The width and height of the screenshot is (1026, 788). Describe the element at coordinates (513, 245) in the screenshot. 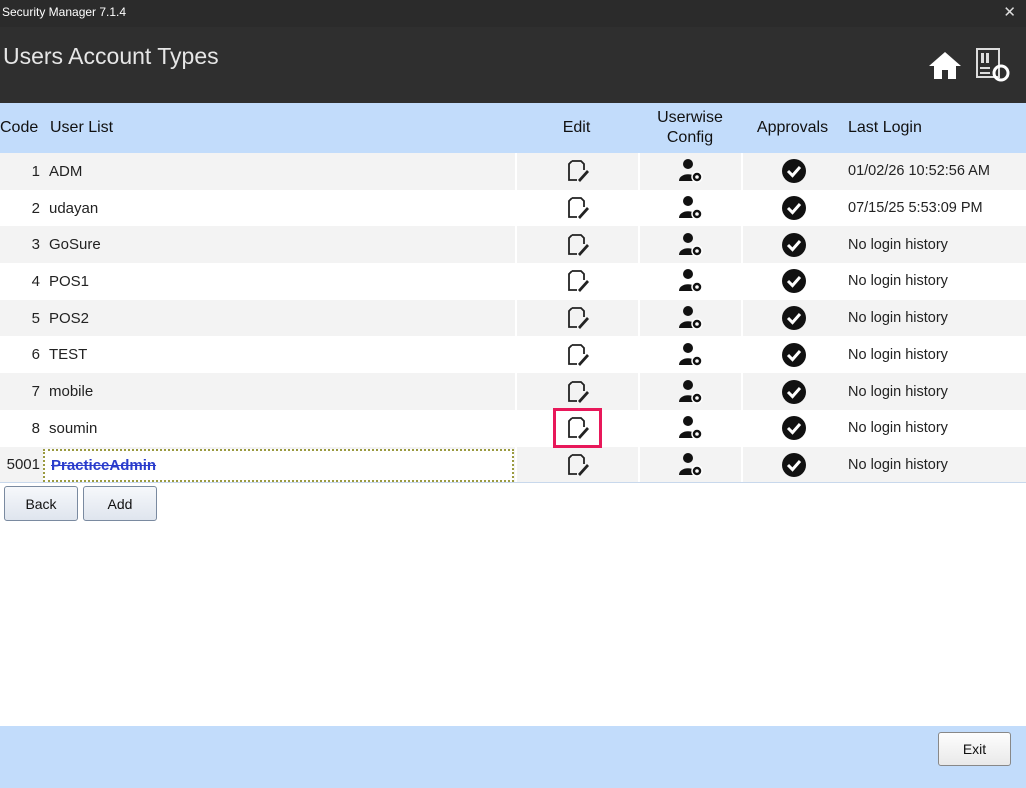

I see `table-row: 3 GoSure No login history` at that location.